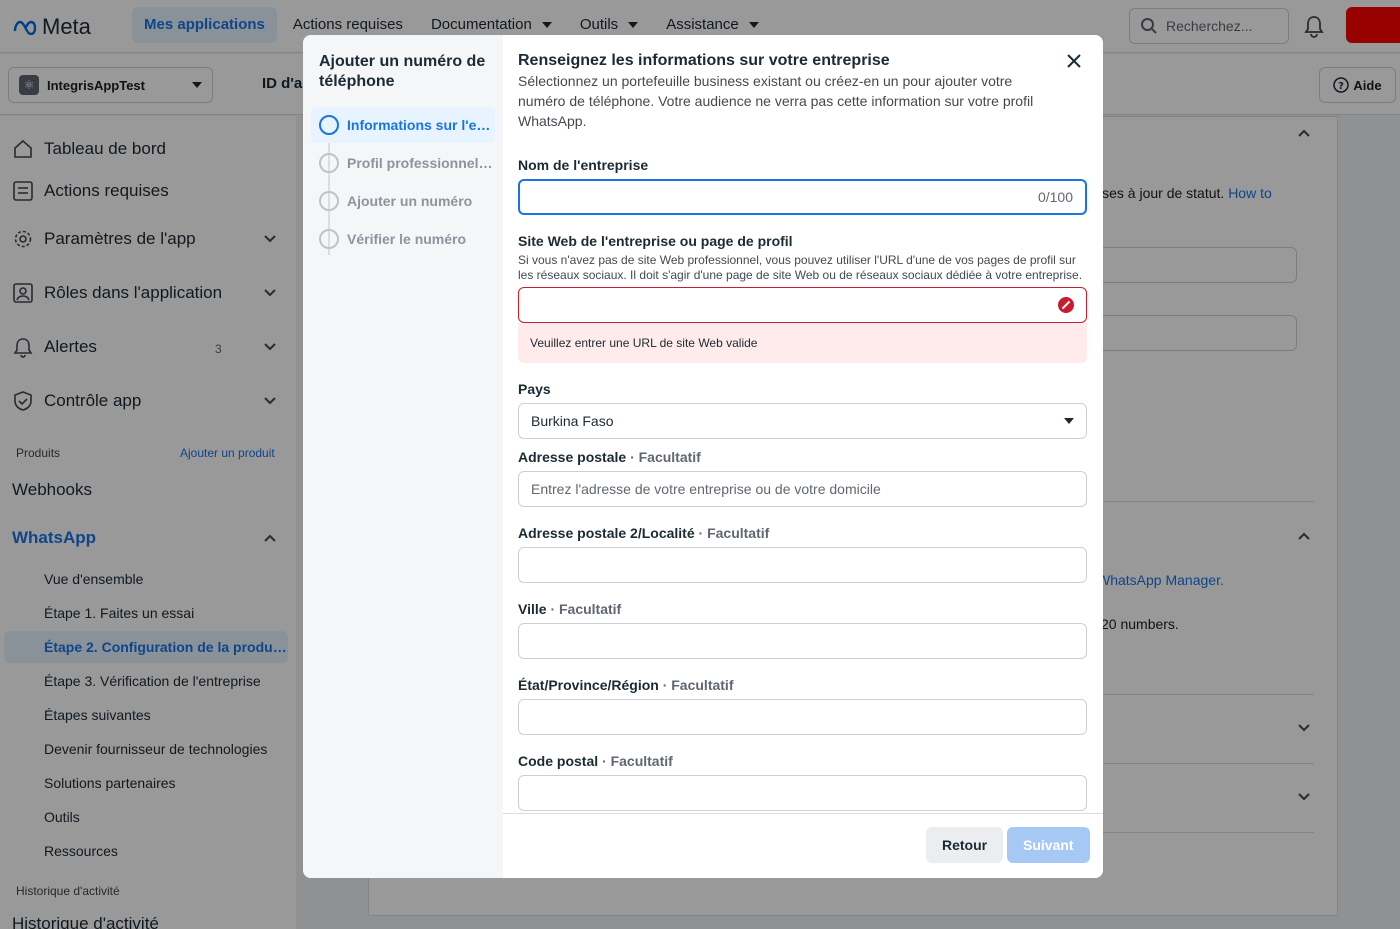 Image resolution: width=1400 pixels, height=929 pixels. I want to click on next-button: Suivant, so click(1048, 845).